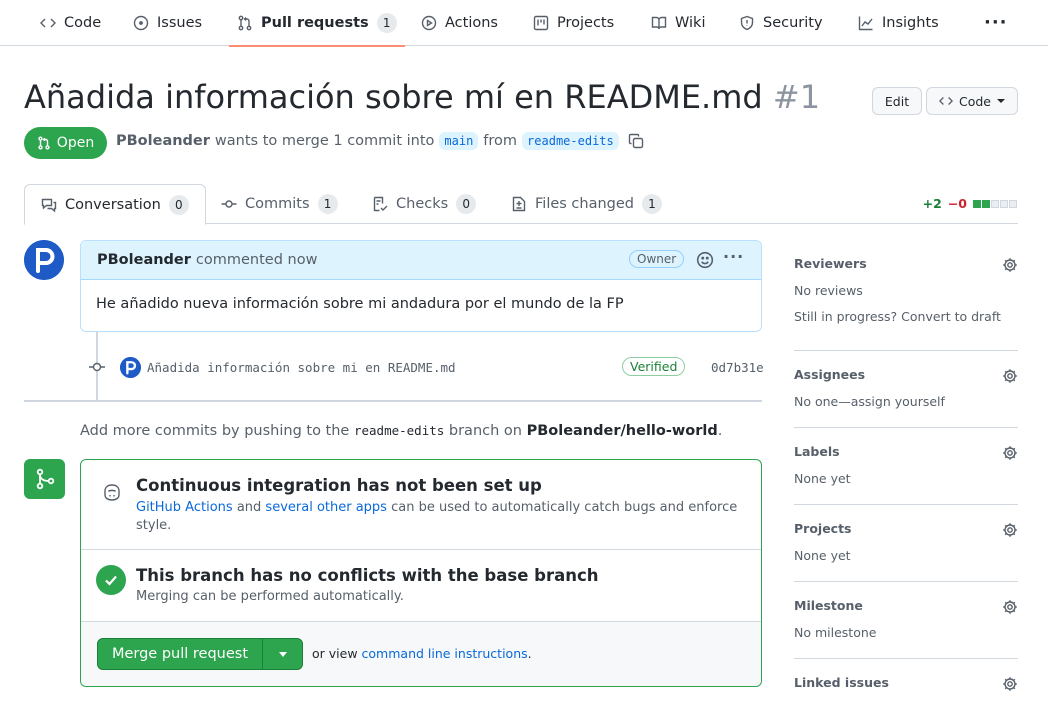 This screenshot has height=701, width=1048. What do you see at coordinates (141, 23) in the screenshot?
I see `issue-icon` at bounding box center [141, 23].